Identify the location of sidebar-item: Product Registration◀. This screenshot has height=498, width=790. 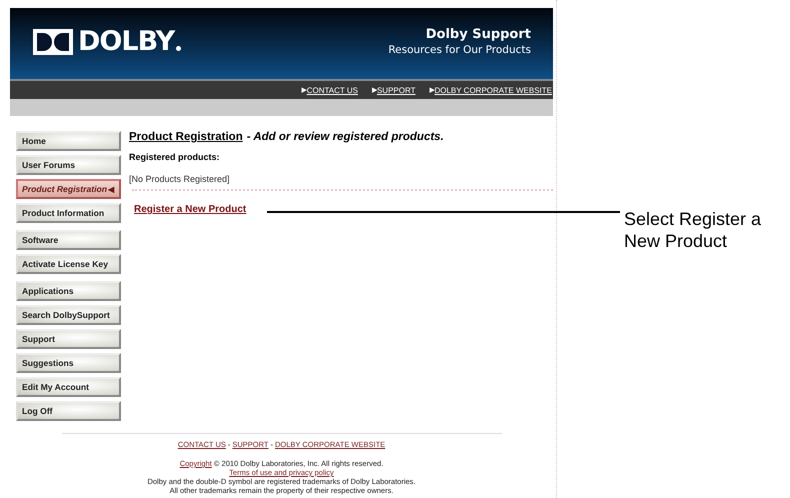
(68, 189).